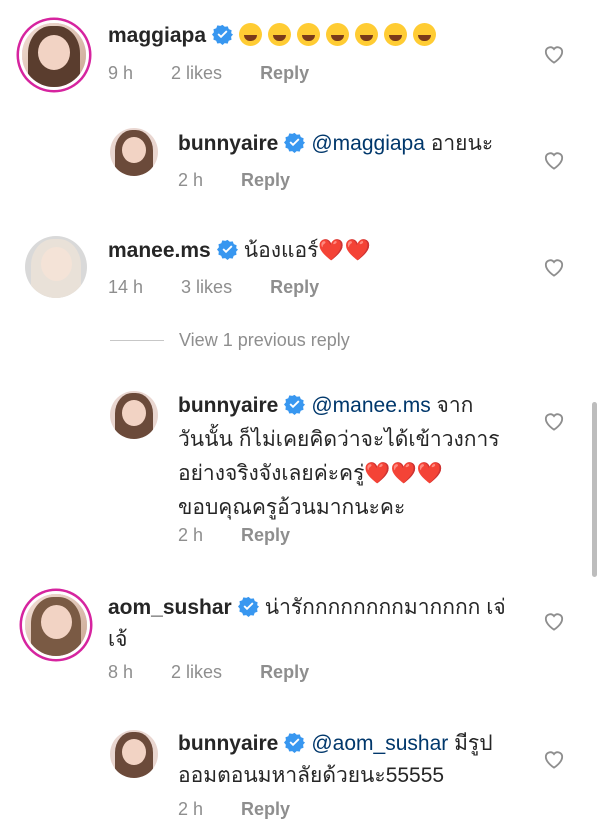  I want to click on comment-text: maggiapa, so click(275, 36).